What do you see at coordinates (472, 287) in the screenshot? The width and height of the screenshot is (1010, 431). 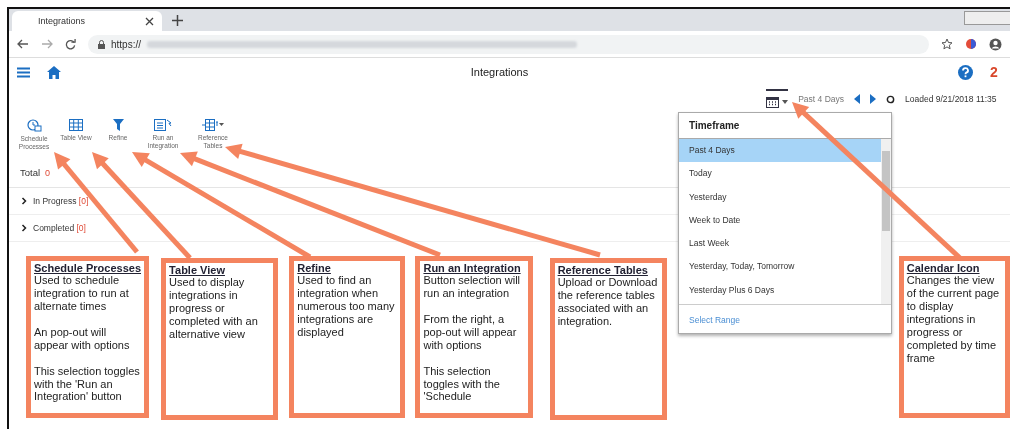 I see `annotation-text: Button selection will run an integration` at bounding box center [472, 287].